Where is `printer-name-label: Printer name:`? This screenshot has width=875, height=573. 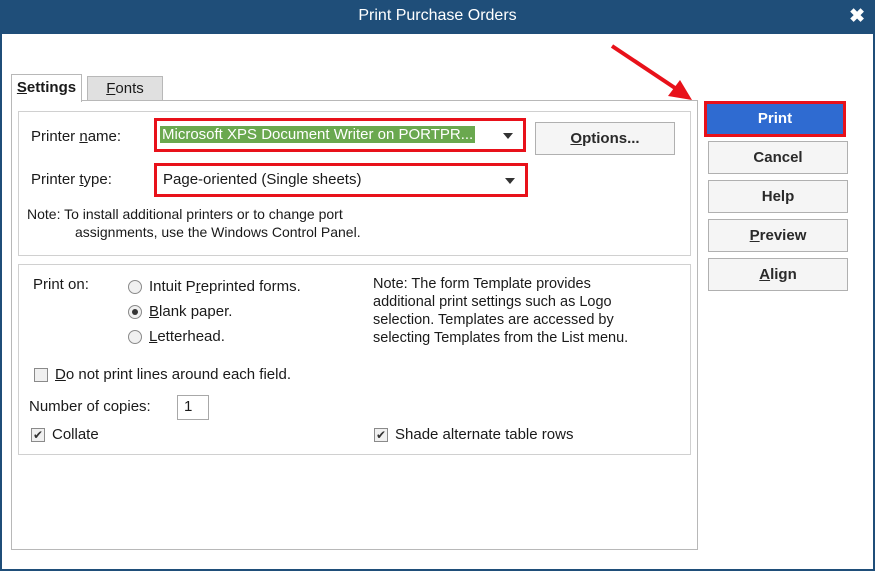
printer-name-label: Printer name: is located at coordinates (76, 136).